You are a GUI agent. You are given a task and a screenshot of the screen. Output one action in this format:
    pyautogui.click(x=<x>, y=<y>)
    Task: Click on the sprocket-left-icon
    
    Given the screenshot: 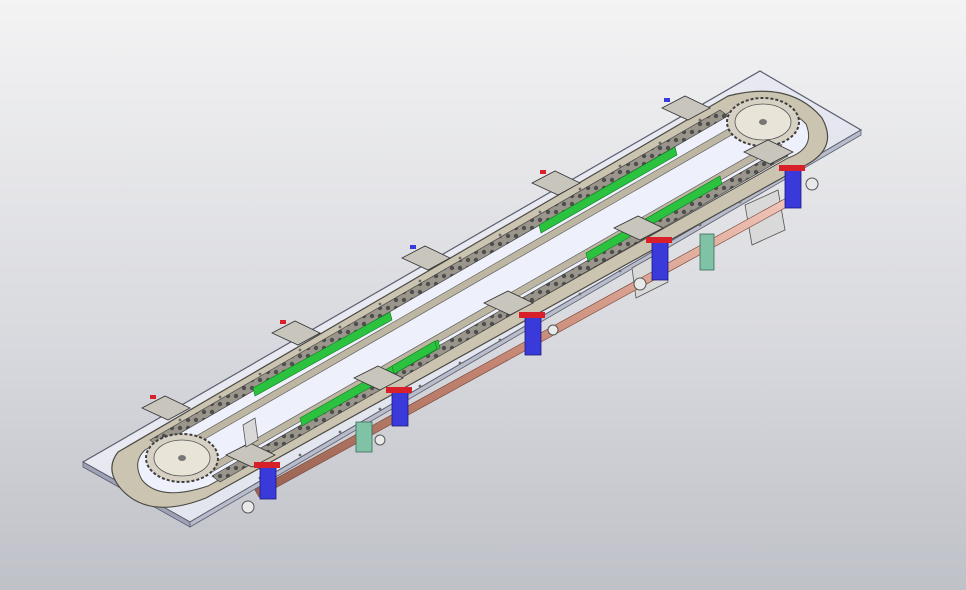 What is the action you would take?
    pyautogui.click(x=182, y=458)
    